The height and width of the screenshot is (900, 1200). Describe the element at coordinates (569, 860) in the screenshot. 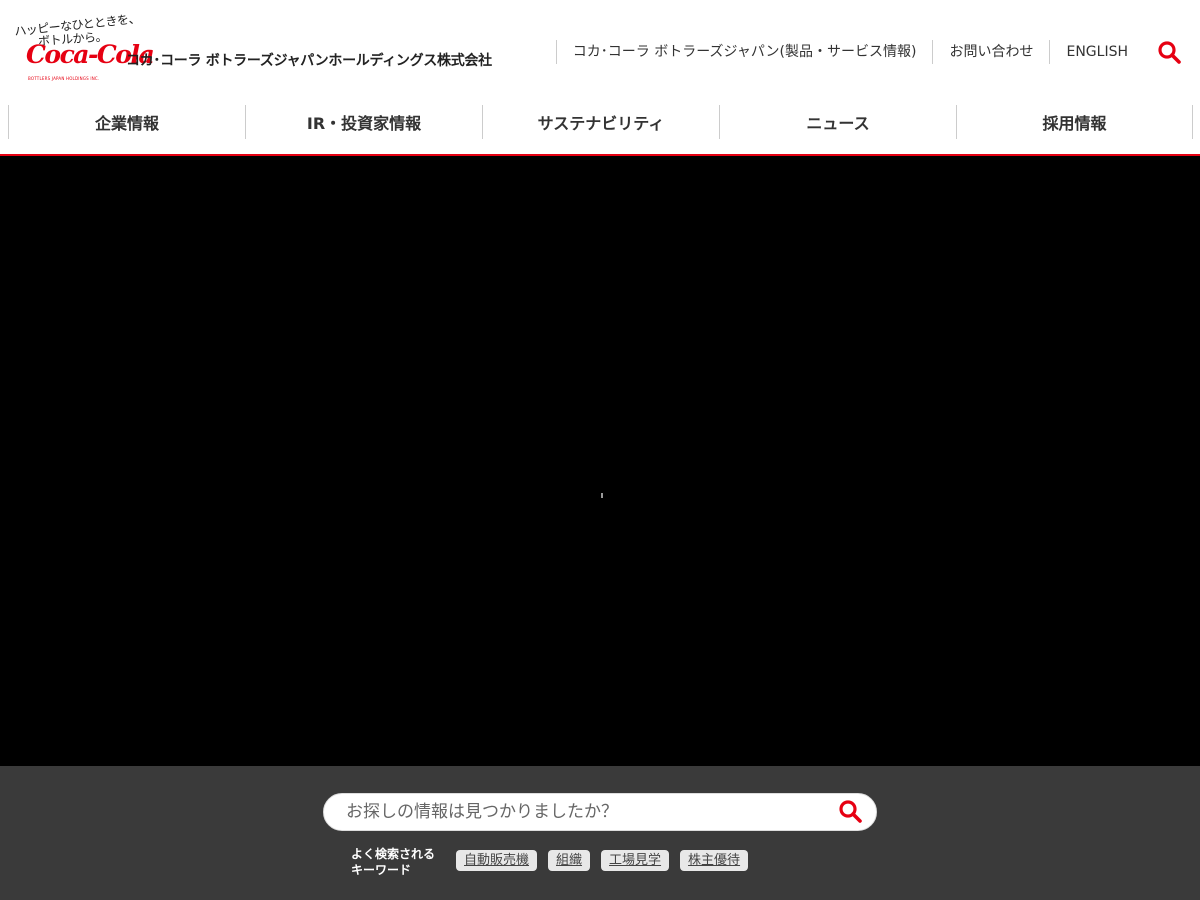

I see `keyword-organization: 組織` at that location.